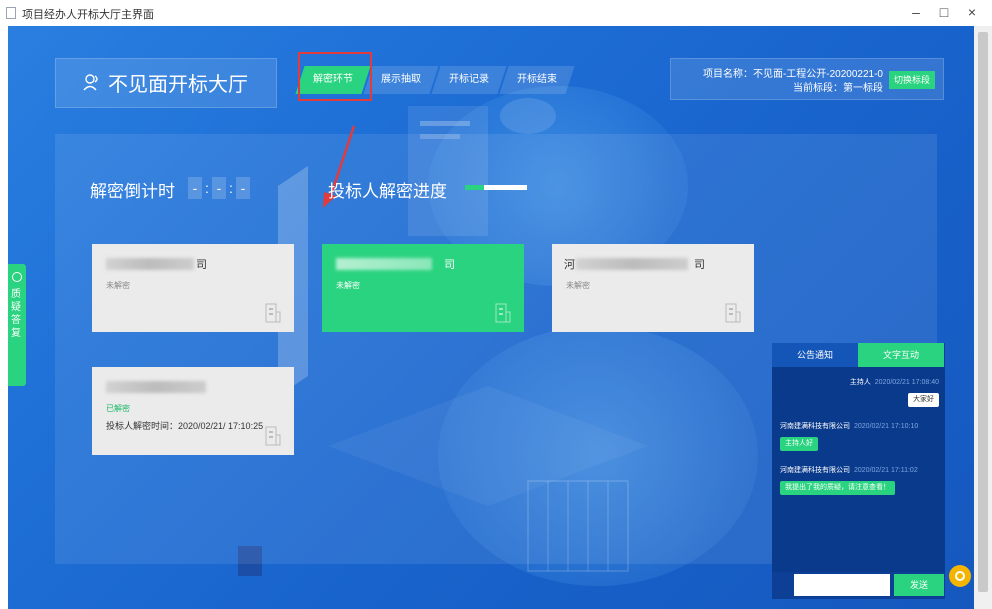  Describe the element at coordinates (901, 355) in the screenshot. I see `tab-text-interaction: 文字互动` at that location.